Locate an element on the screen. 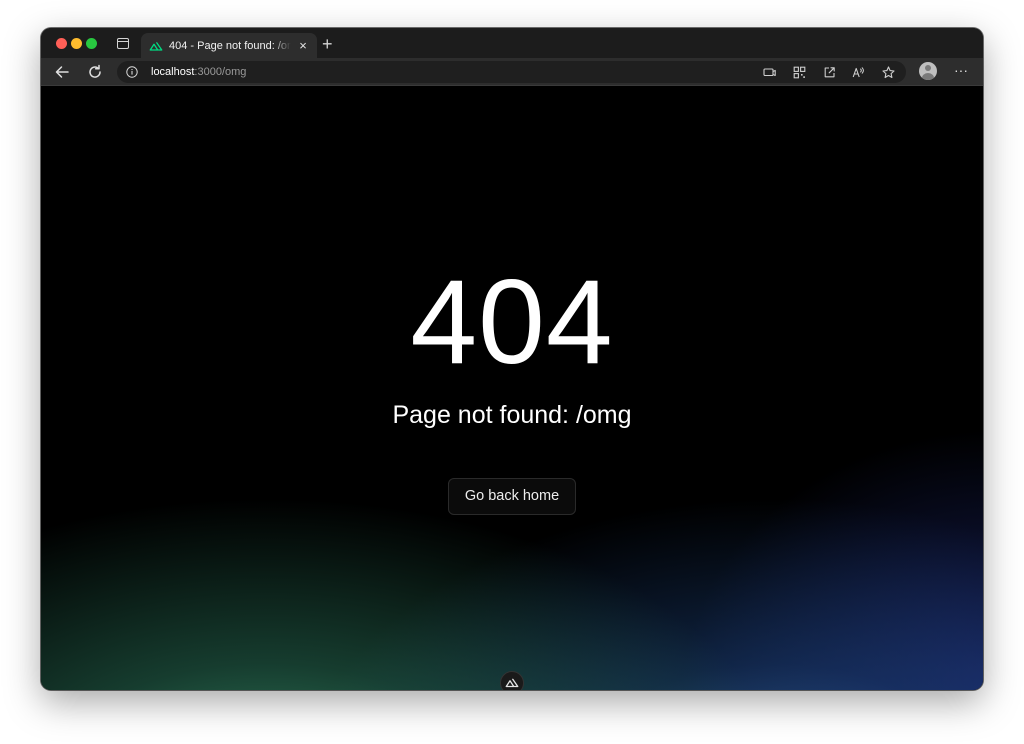 Image resolution: width=1024 pixels, height=744 pixels. tab-title: 404 - Page not found: /omg | Nuxt is located at coordinates (230, 45).